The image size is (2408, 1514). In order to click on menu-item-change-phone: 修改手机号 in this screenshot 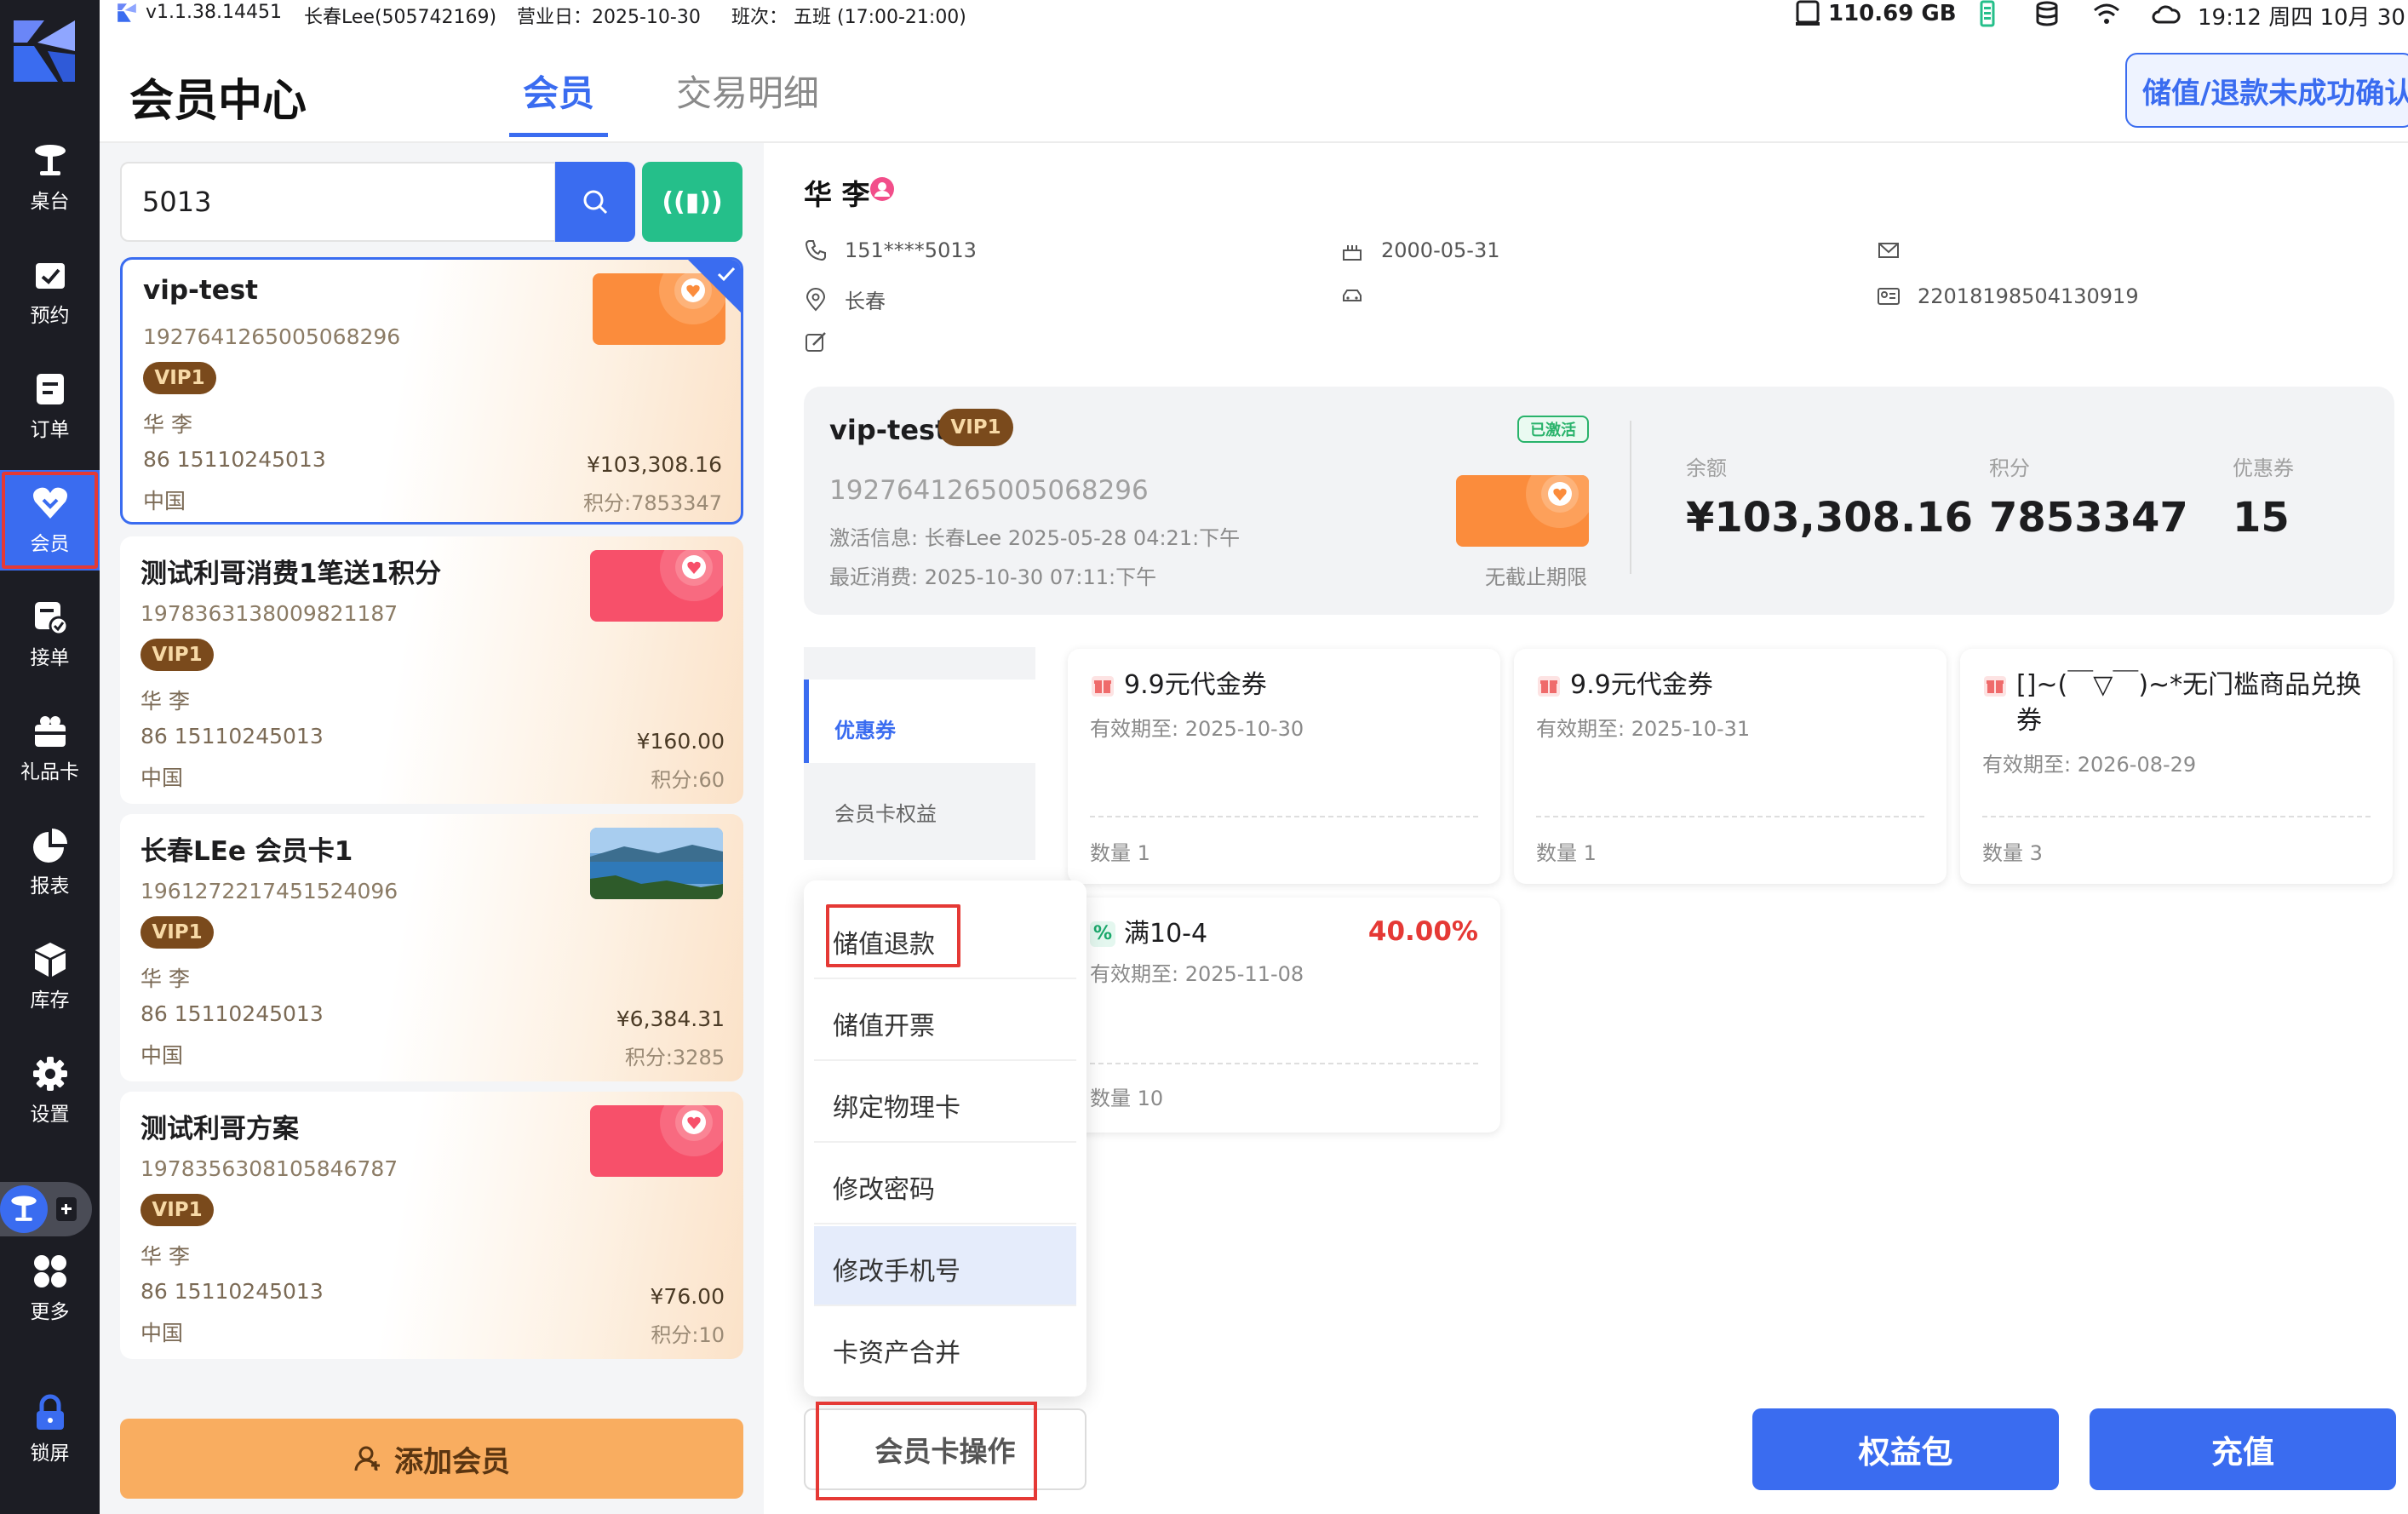, I will do `click(945, 1266)`.